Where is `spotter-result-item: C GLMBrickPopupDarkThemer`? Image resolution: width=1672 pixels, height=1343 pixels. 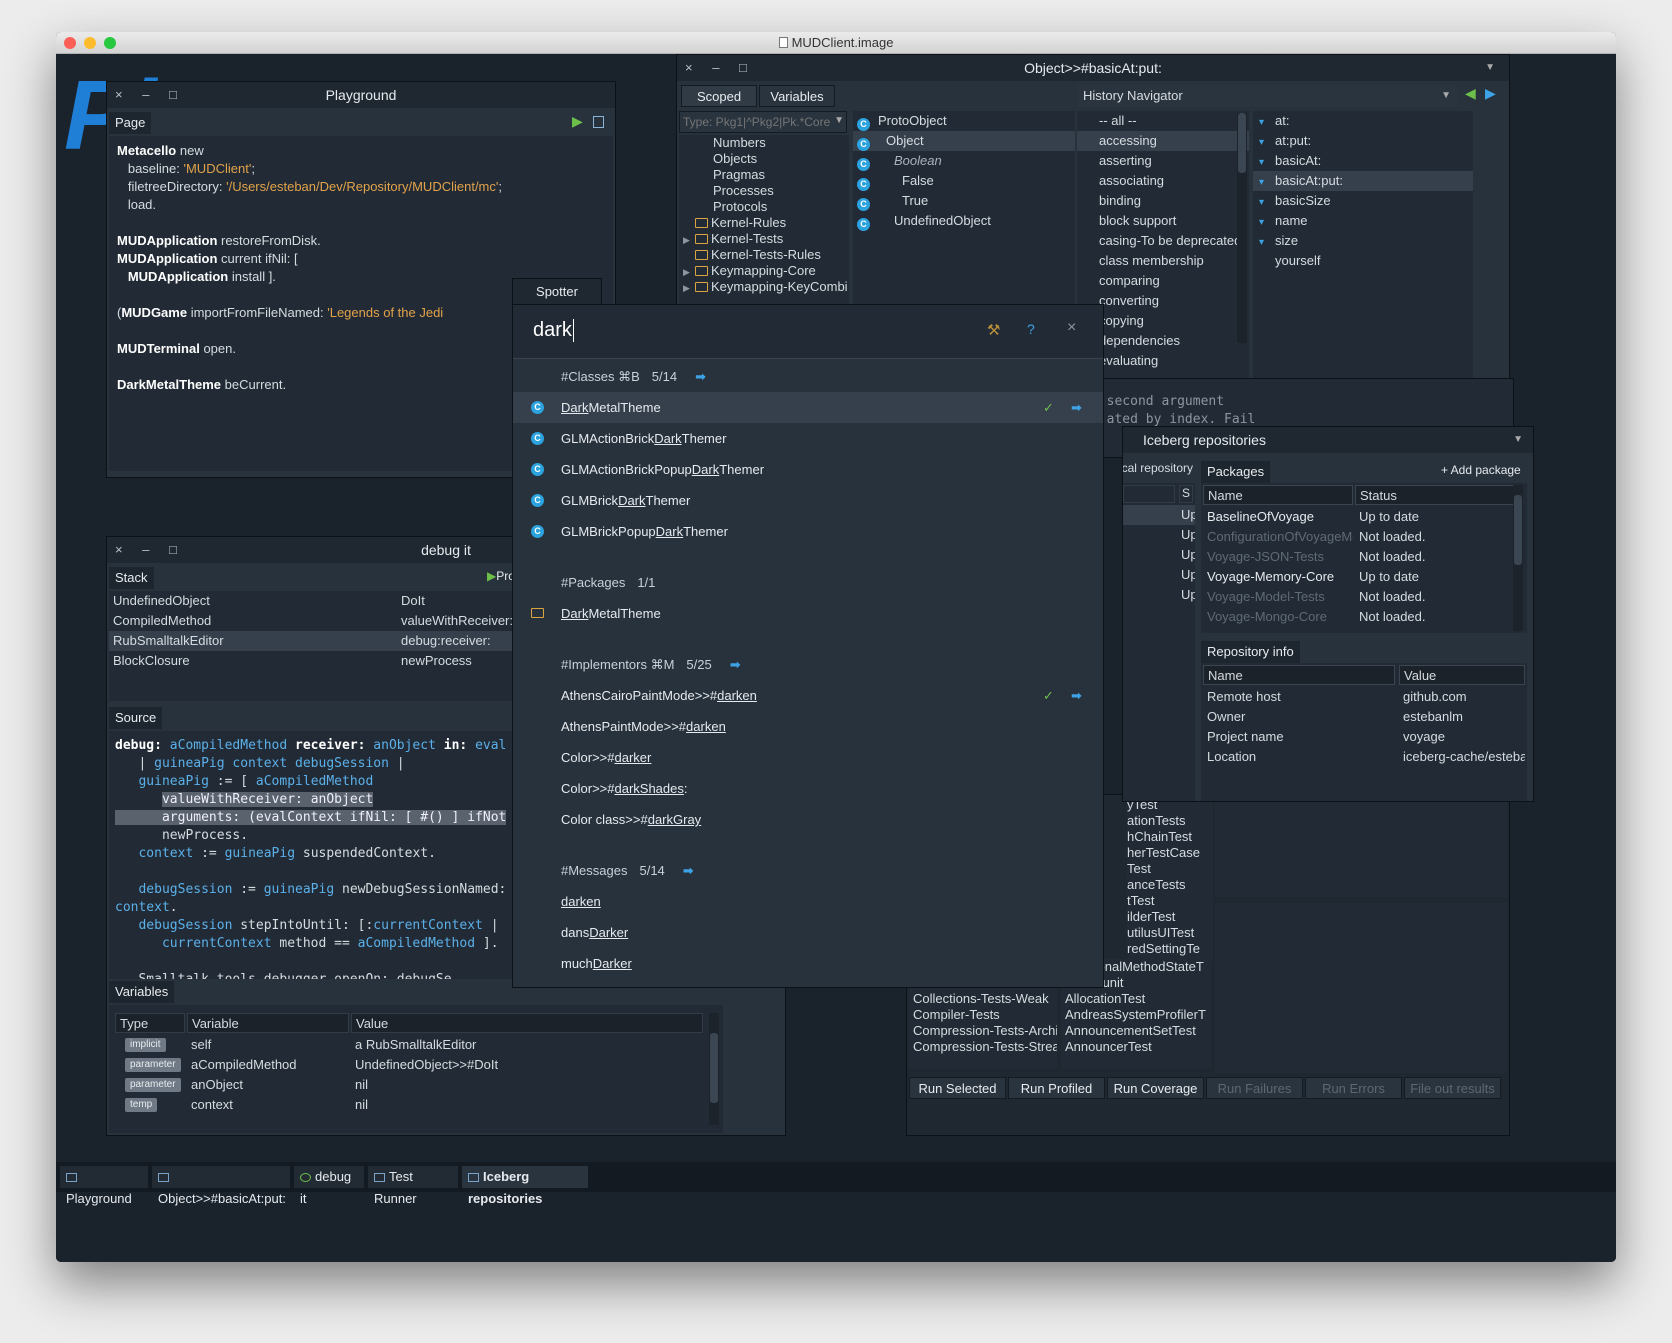
spotter-result-item: C GLMBrickPopupDarkThemer is located at coordinates (808, 531).